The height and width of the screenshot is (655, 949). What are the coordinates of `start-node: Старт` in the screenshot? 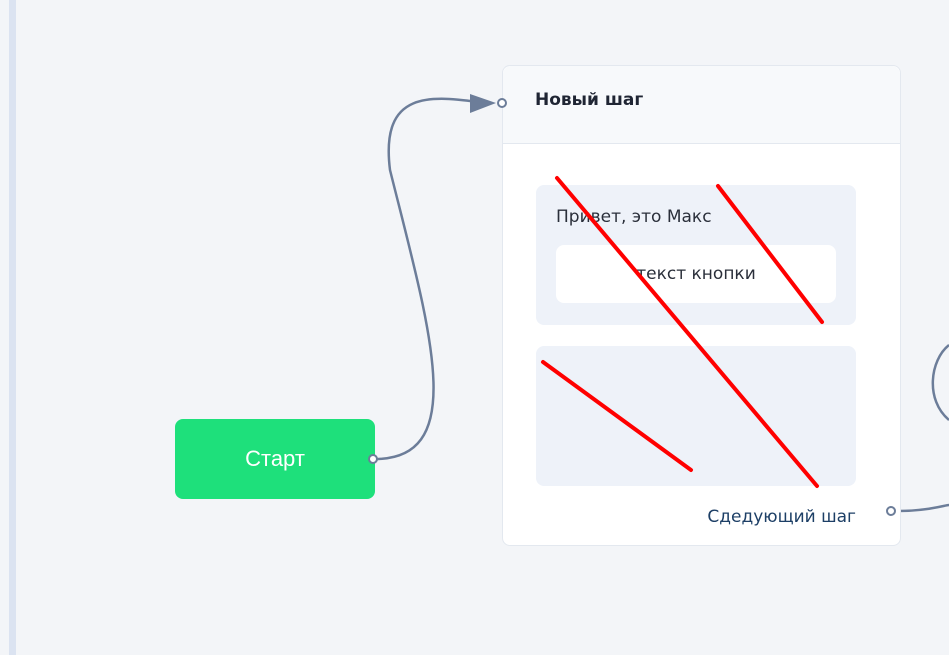 It's located at (275, 459).